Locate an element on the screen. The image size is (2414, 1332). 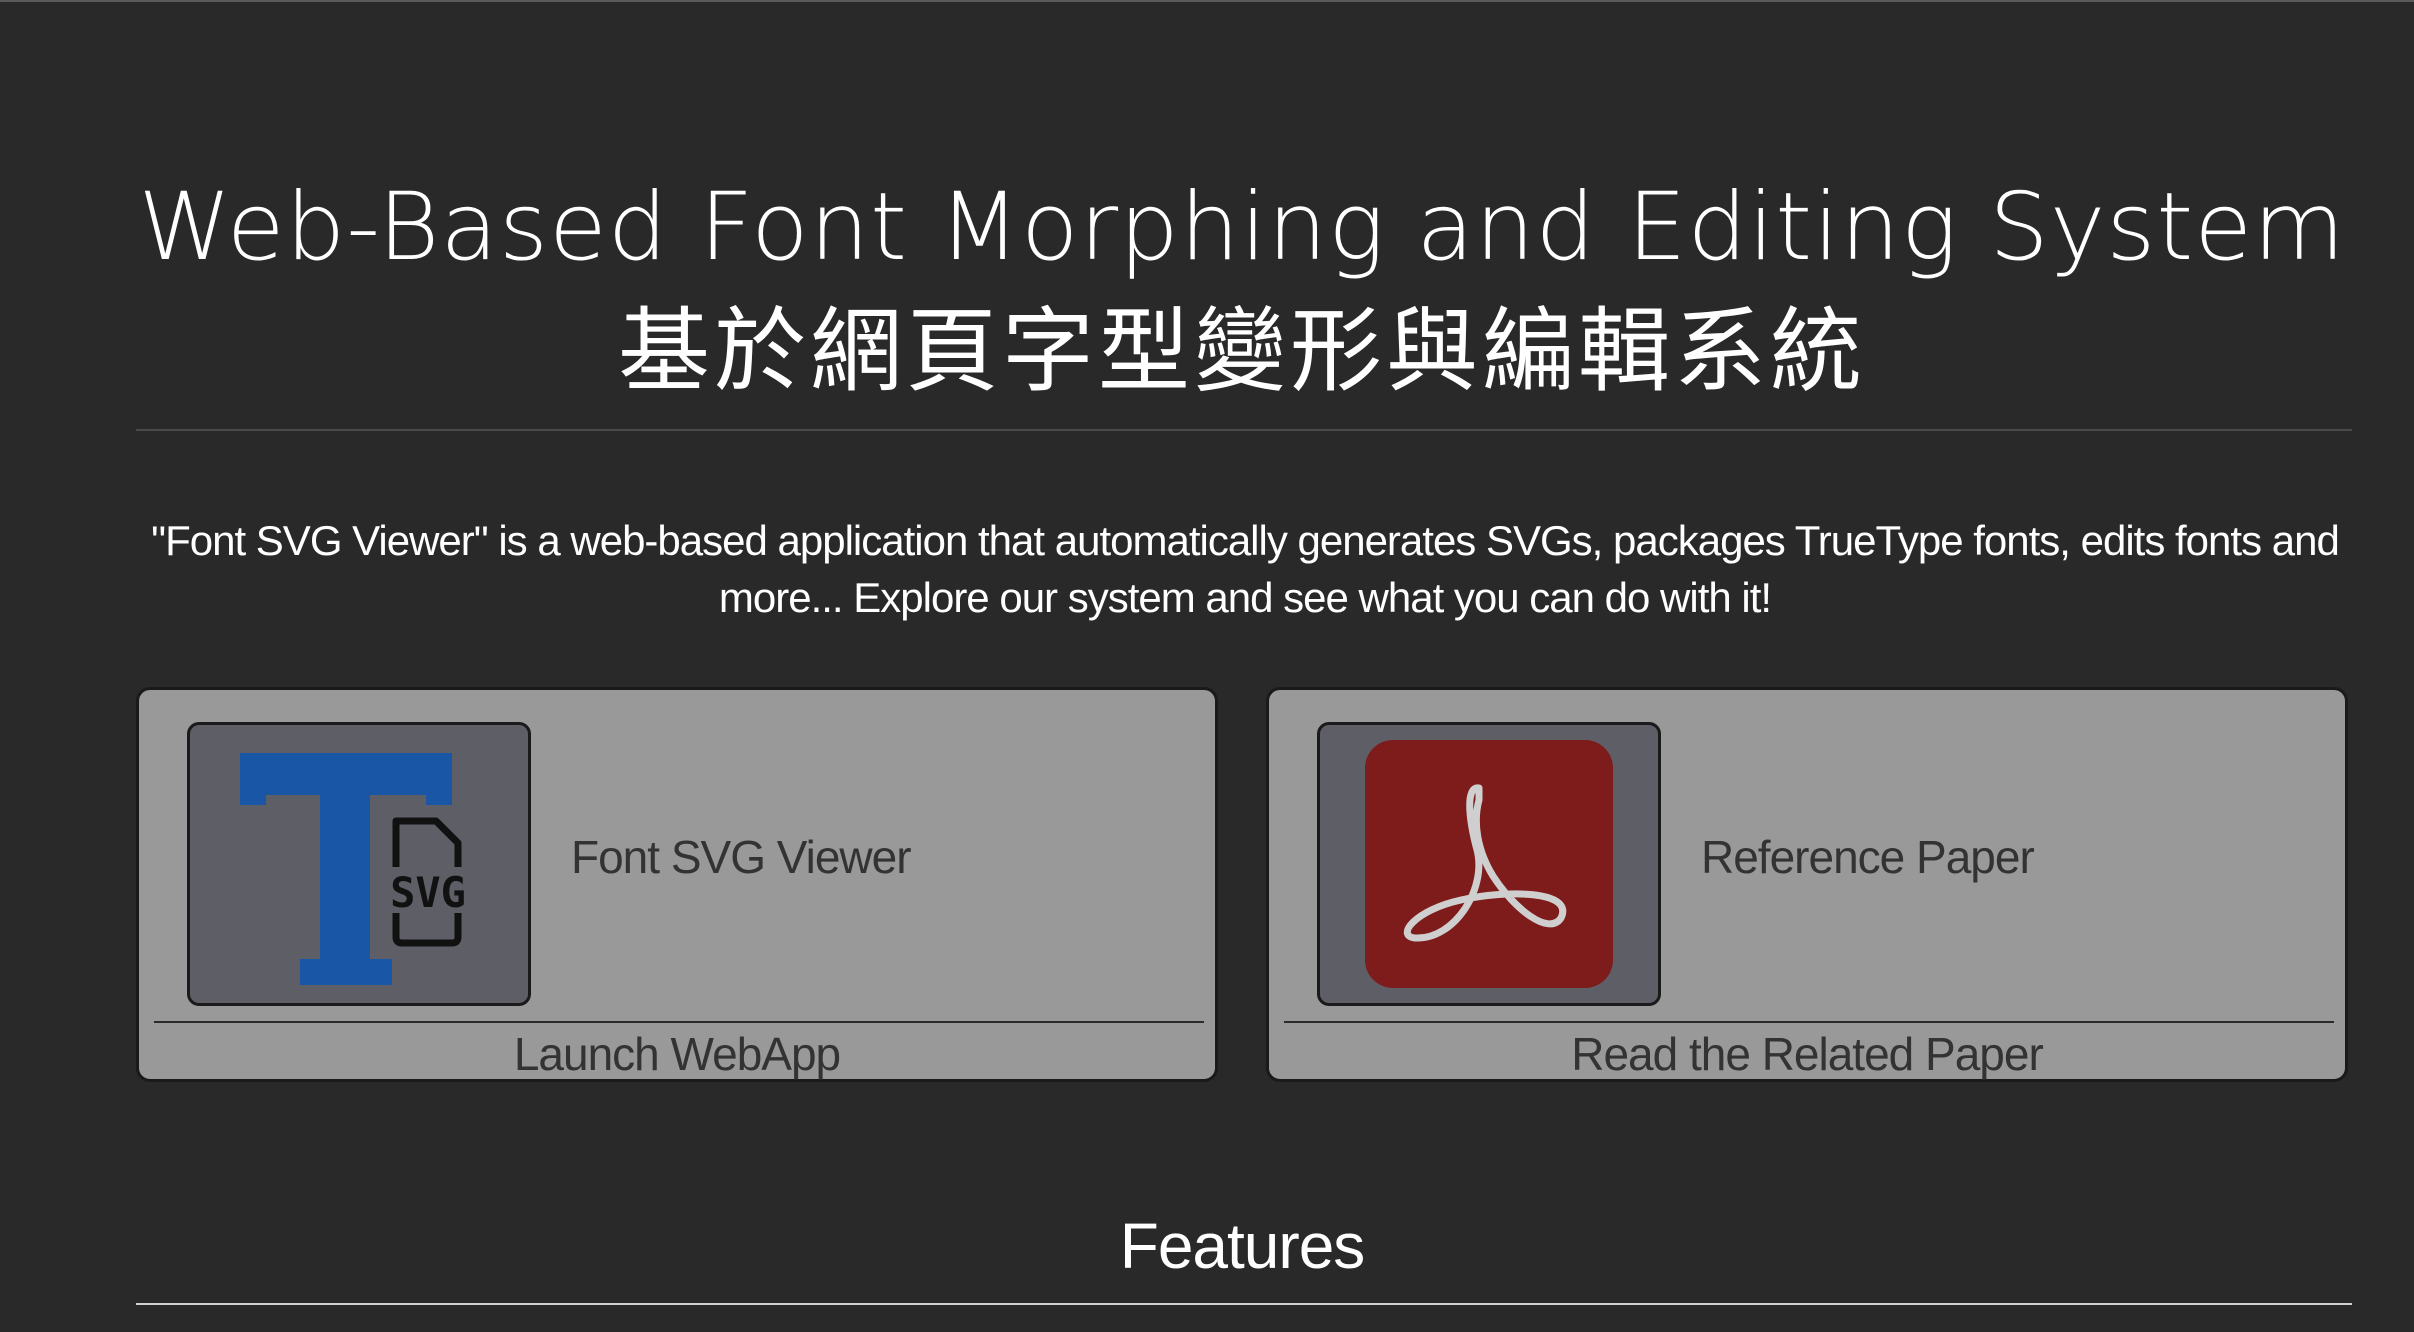
font-svg-viewer-thumbnail: SVG is located at coordinates (359, 864).